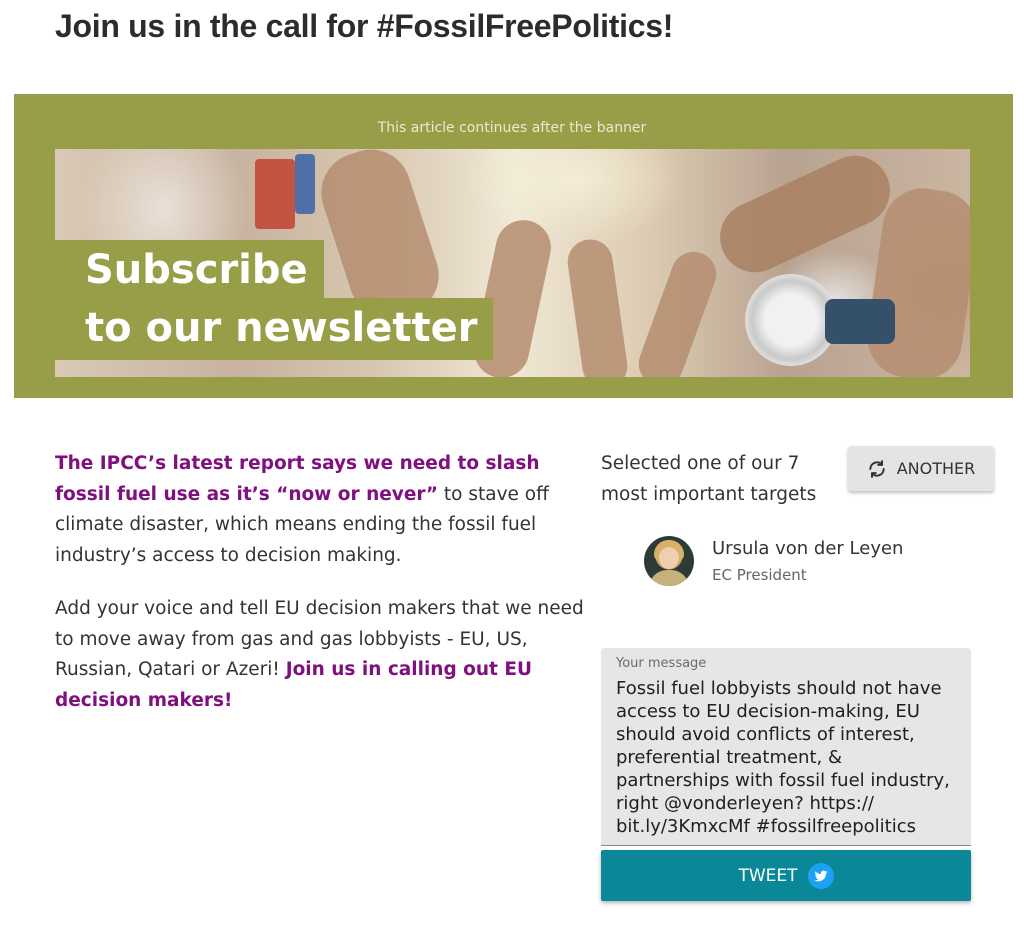 The height and width of the screenshot is (929, 1024). What do you see at coordinates (669, 561) in the screenshot?
I see `avatar` at bounding box center [669, 561].